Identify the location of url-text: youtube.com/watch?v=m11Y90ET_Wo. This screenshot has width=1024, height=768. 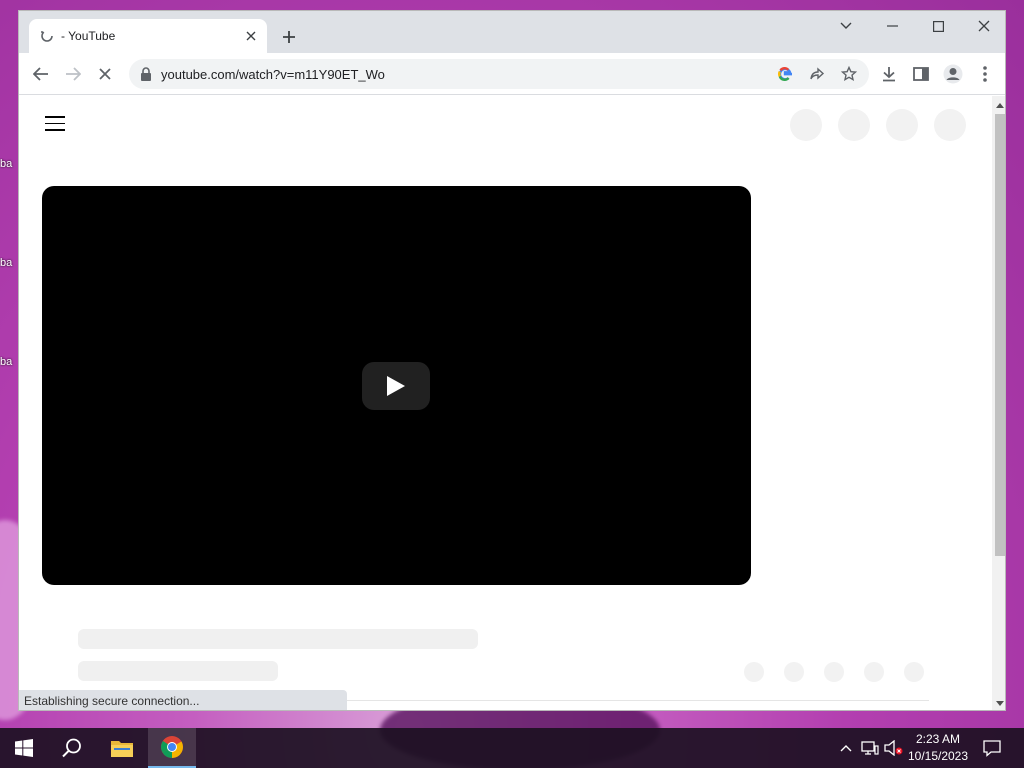
(273, 74).